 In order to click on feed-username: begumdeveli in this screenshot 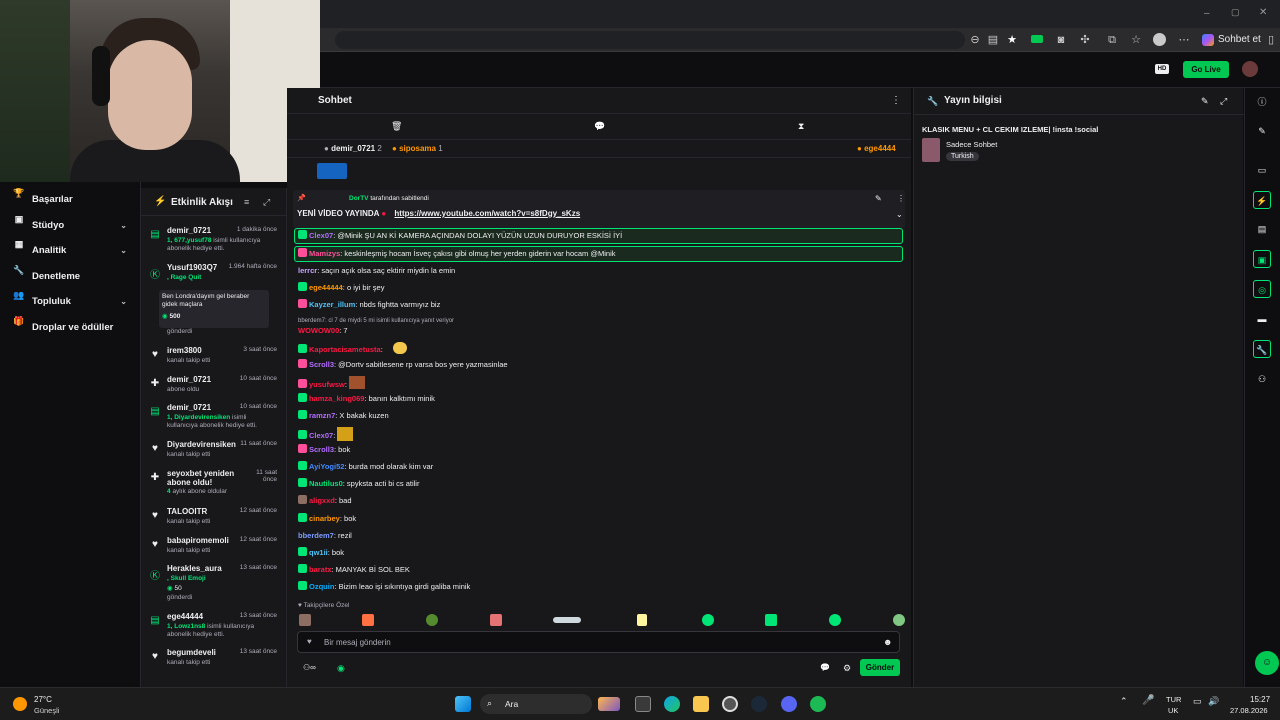, I will do `click(191, 652)`.